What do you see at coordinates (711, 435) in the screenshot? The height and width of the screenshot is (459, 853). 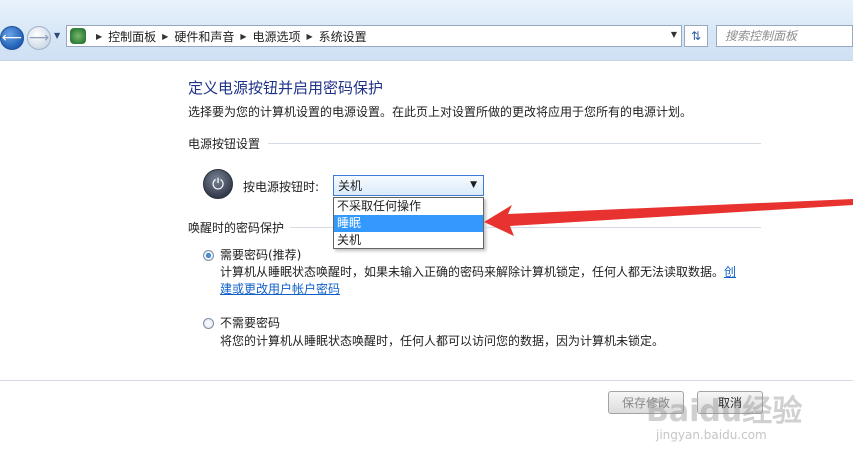 I see `watermark-url: jingyan.baidu.com` at bounding box center [711, 435].